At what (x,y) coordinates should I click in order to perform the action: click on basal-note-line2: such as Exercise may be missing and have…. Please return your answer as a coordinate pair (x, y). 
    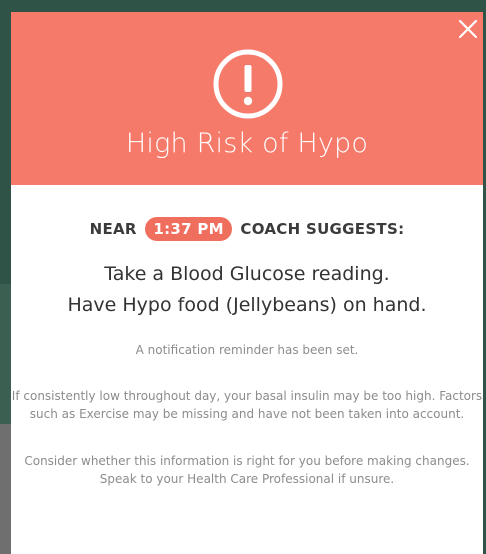
    Looking at the image, I should click on (247, 414).